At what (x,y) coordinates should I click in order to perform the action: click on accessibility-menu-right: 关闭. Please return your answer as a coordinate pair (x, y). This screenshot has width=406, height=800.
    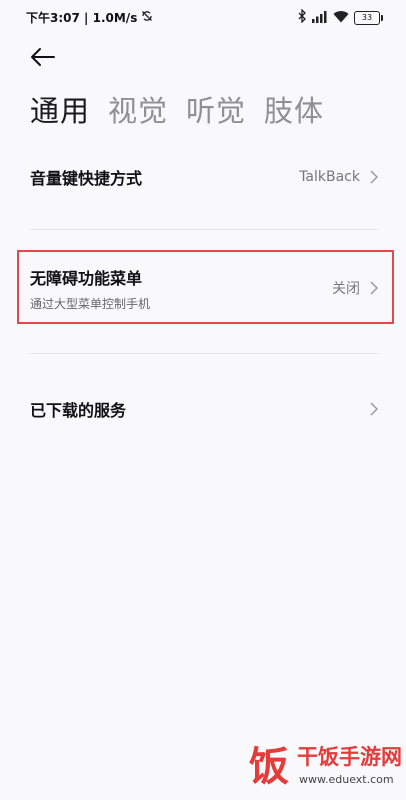
    Looking at the image, I should click on (355, 288).